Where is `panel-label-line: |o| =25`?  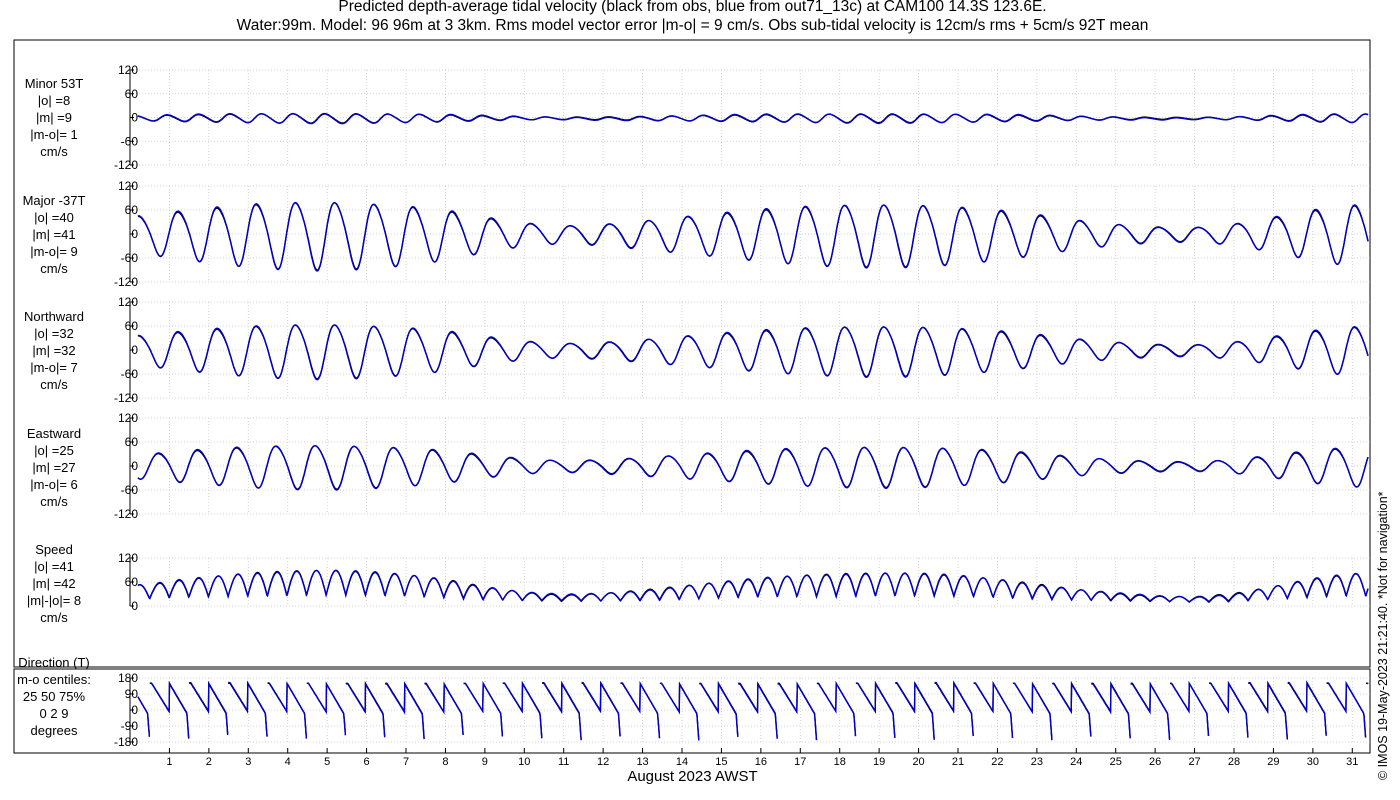 panel-label-line: |o| =25 is located at coordinates (54, 450).